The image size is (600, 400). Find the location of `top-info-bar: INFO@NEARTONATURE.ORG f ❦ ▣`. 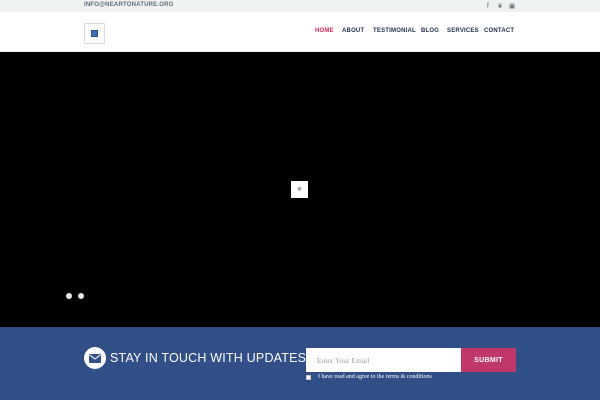

top-info-bar: INFO@NEARTONATURE.ORG f ❦ ▣ is located at coordinates (300, 6).